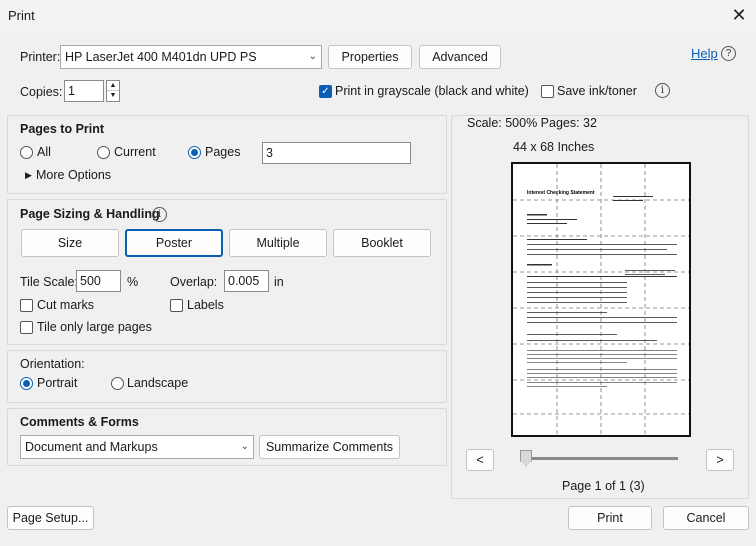 Image resolution: width=756 pixels, height=546 pixels. I want to click on overlap-input: 0.005, so click(246, 281).